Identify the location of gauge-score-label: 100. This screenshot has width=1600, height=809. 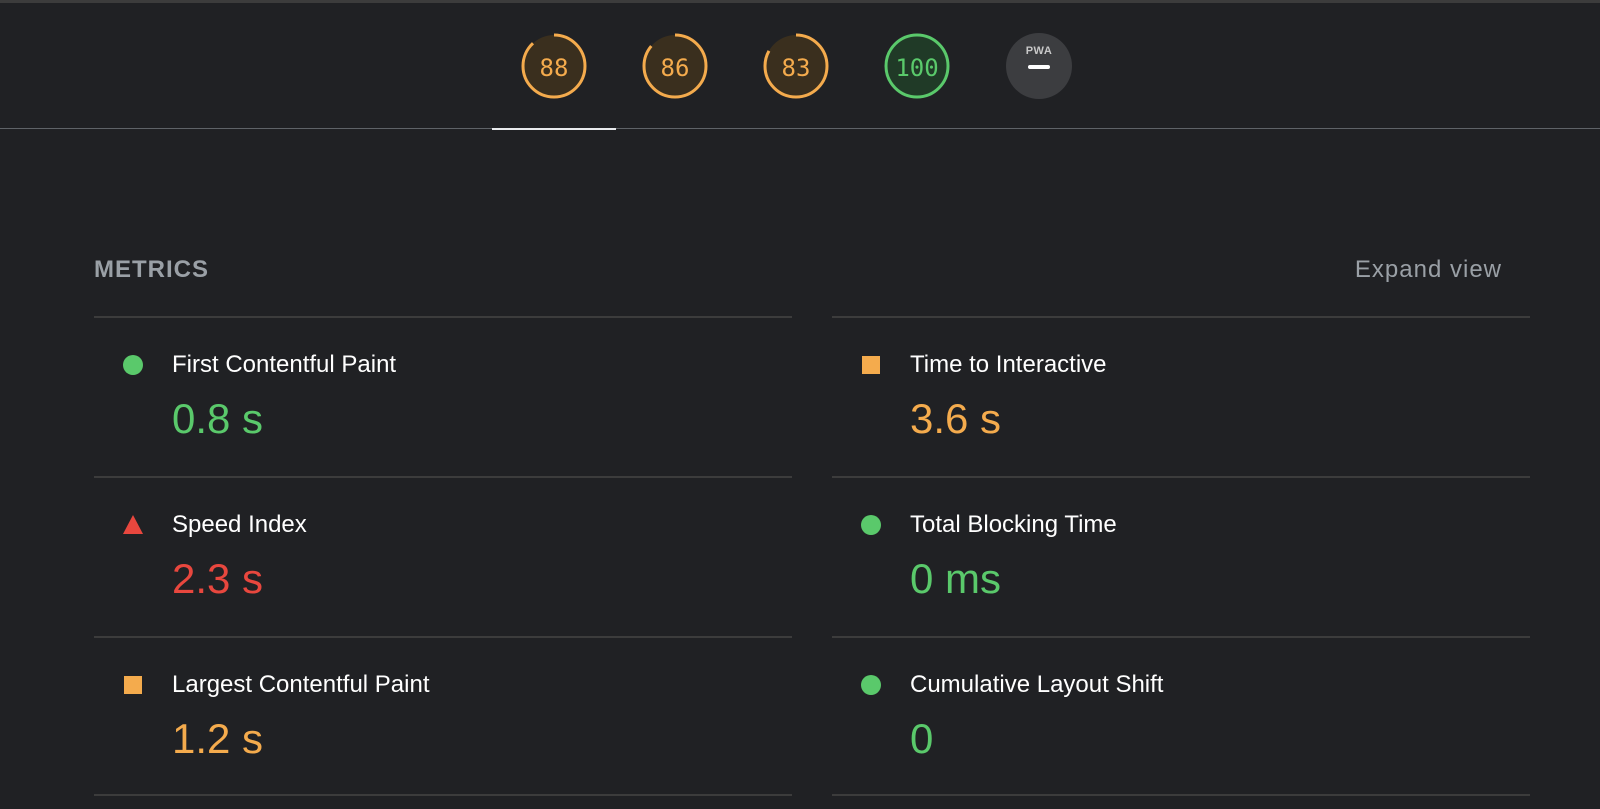
(917, 68).